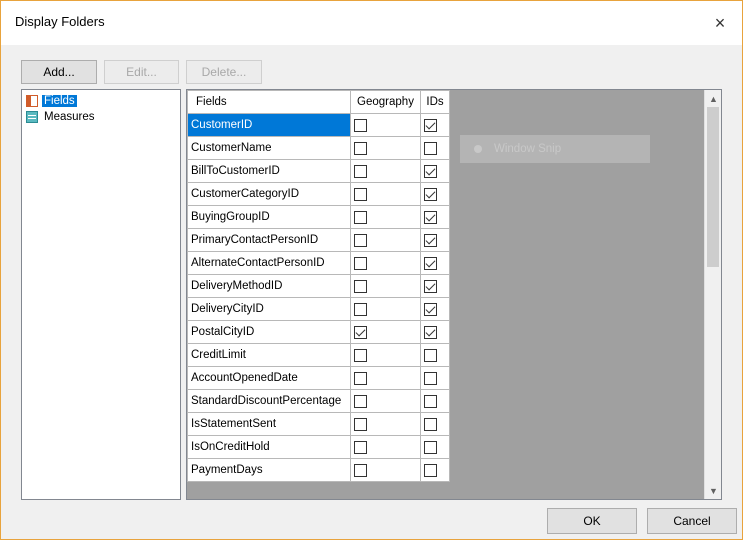  I want to click on scroll-up-icon: ▲, so click(713, 98).